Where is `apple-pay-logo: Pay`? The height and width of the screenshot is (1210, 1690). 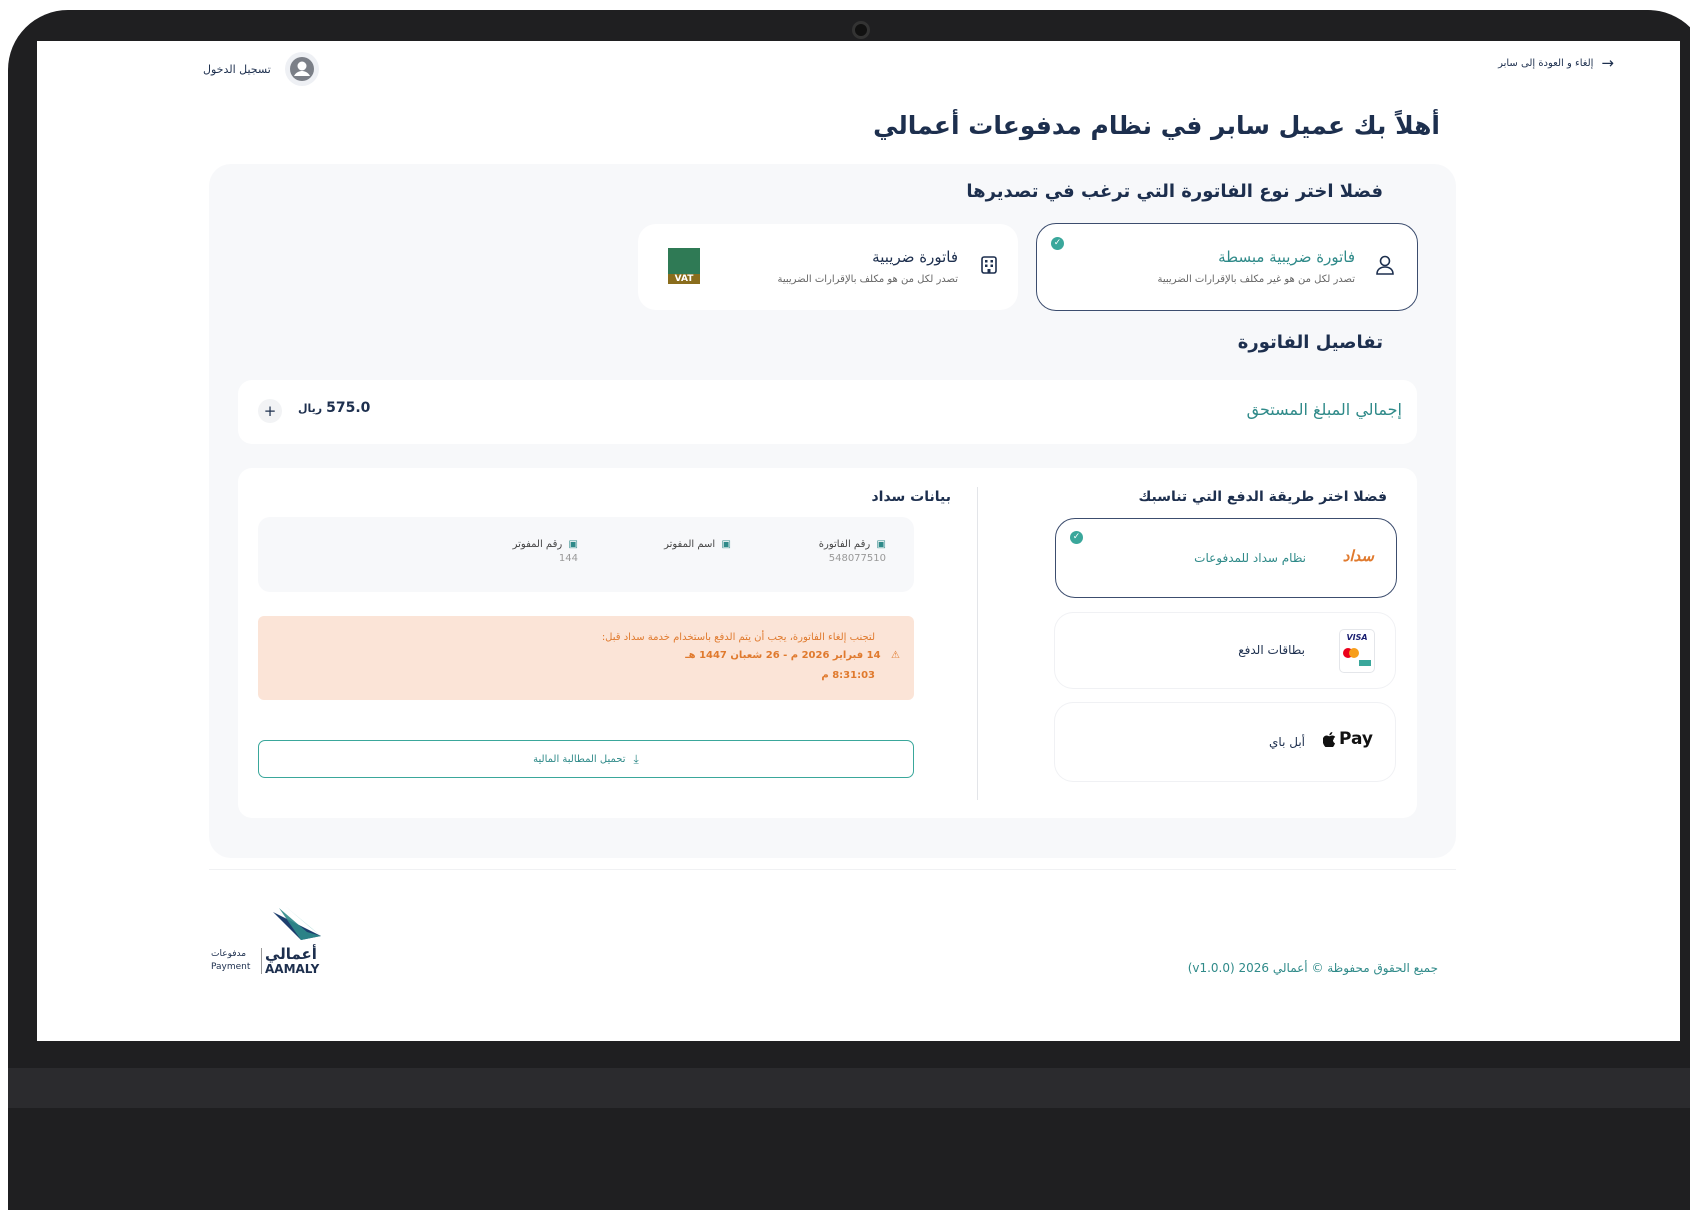
apple-pay-logo: Pay is located at coordinates (1347, 739).